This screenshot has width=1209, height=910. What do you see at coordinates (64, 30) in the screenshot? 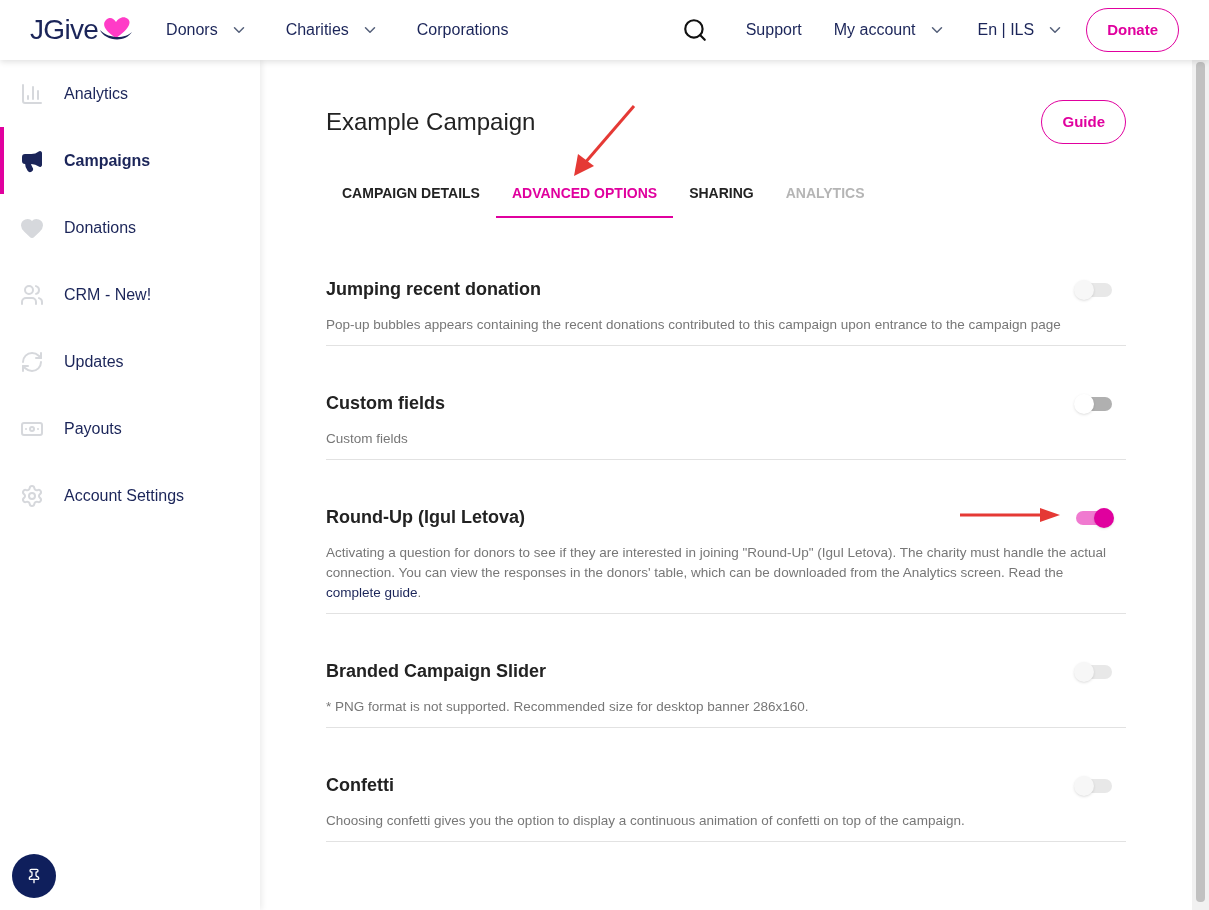
I see `logo-text: JGive` at bounding box center [64, 30].